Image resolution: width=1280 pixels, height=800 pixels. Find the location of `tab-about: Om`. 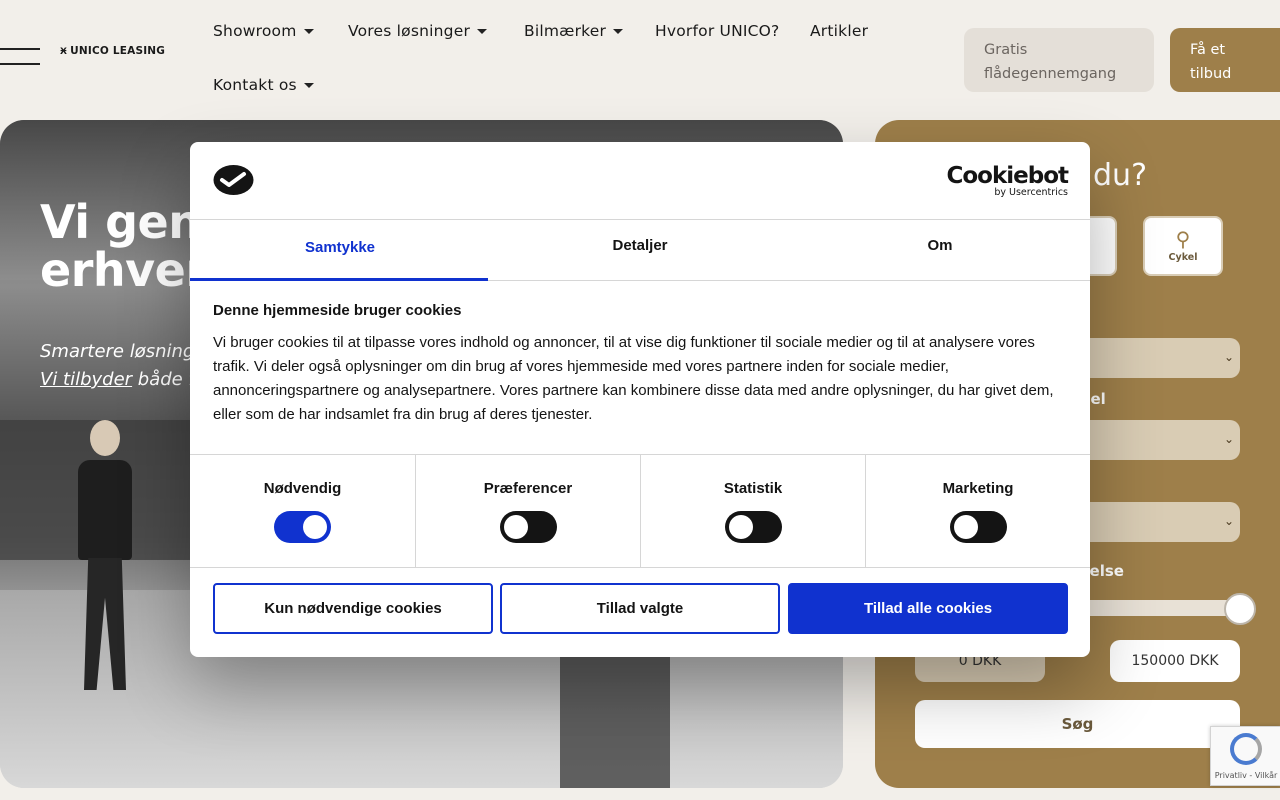

tab-about: Om is located at coordinates (940, 250).